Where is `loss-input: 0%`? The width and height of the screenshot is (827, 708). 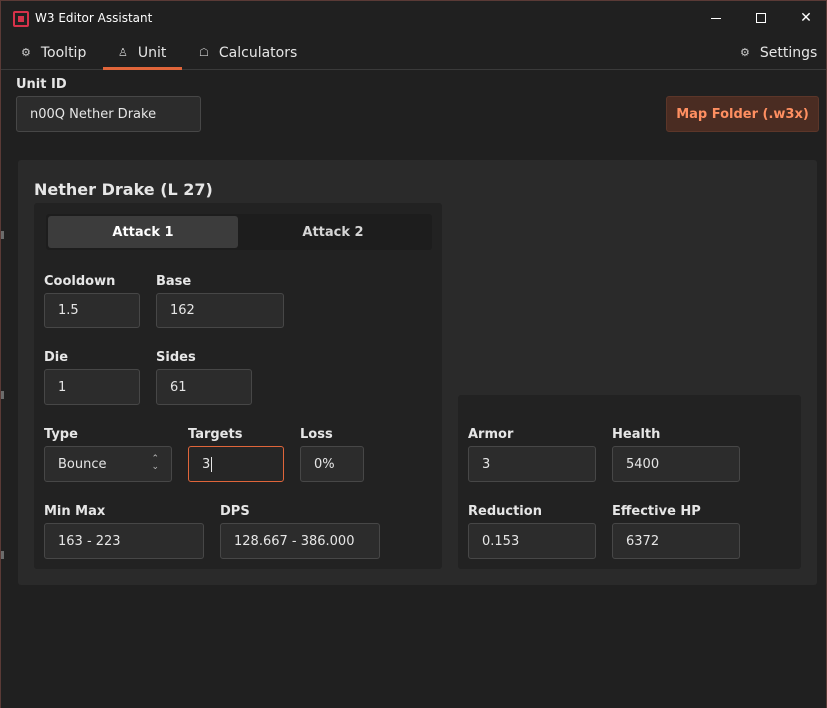
loss-input: 0% is located at coordinates (332, 464).